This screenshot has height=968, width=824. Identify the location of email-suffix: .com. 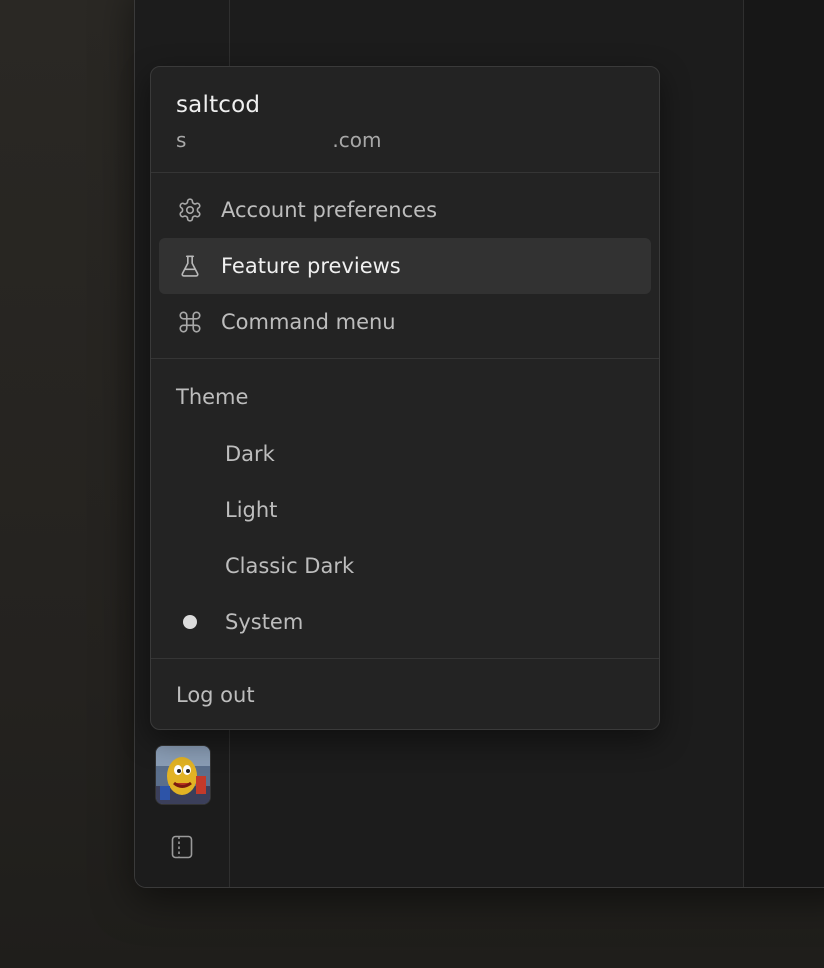
(357, 140).